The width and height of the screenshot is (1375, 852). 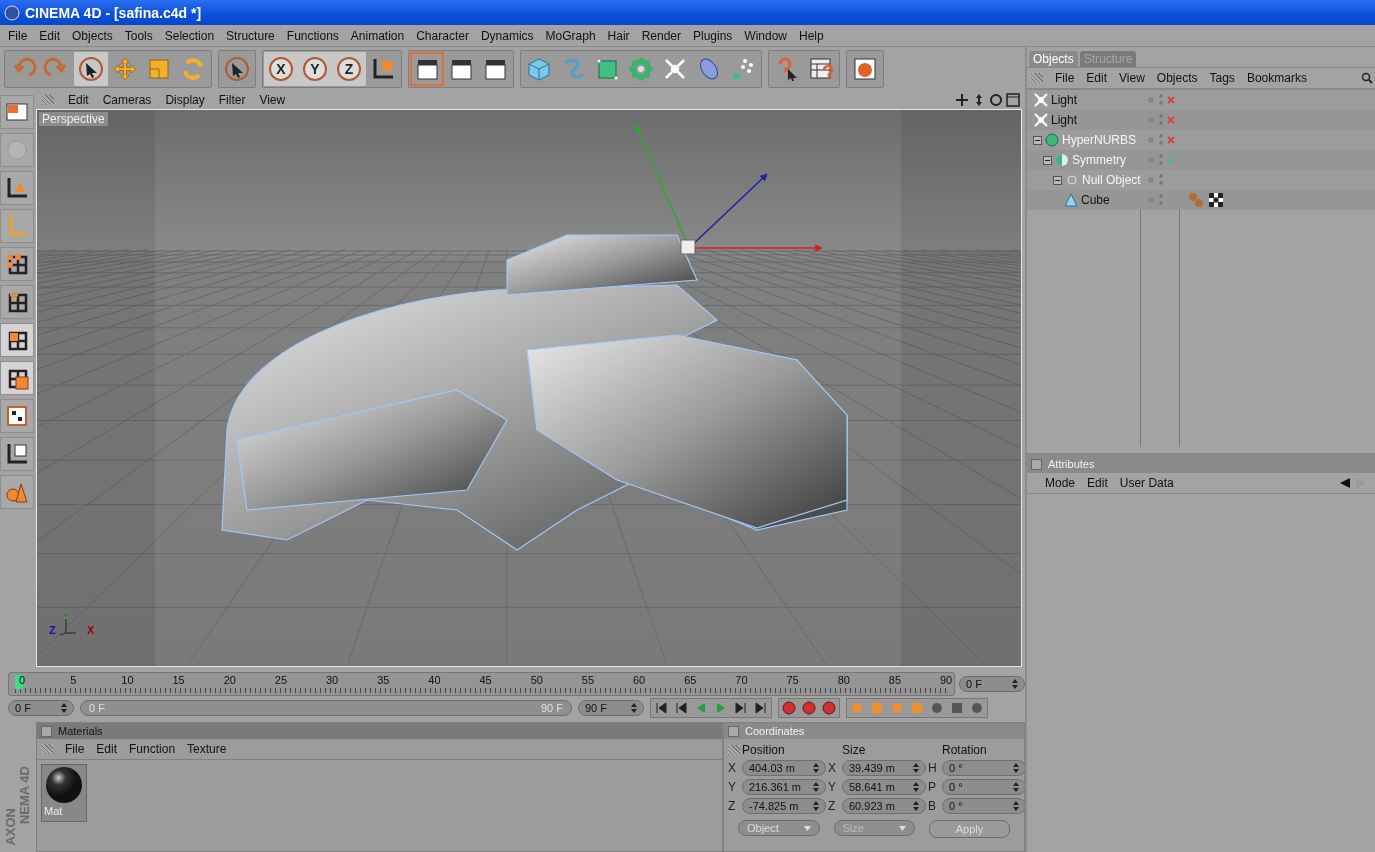 I want to click on position-field: -74.825 m, so click(x=784, y=806).